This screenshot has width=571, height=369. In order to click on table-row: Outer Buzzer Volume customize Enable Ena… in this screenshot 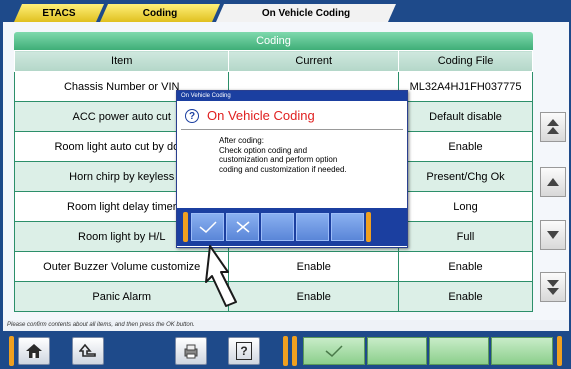, I will do `click(273, 266)`.